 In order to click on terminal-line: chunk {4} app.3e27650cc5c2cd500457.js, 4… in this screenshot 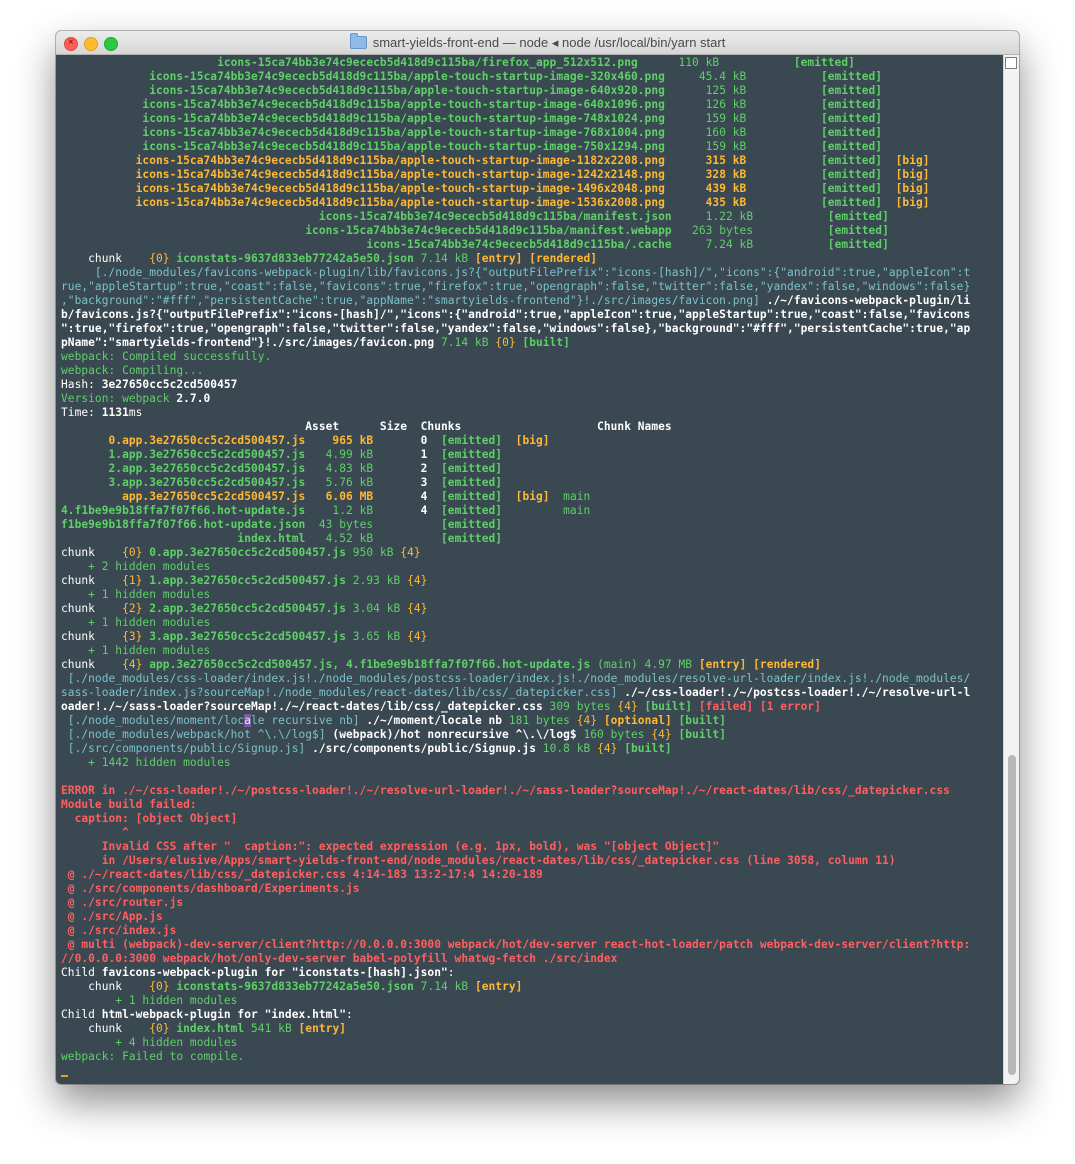, I will do `click(441, 665)`.